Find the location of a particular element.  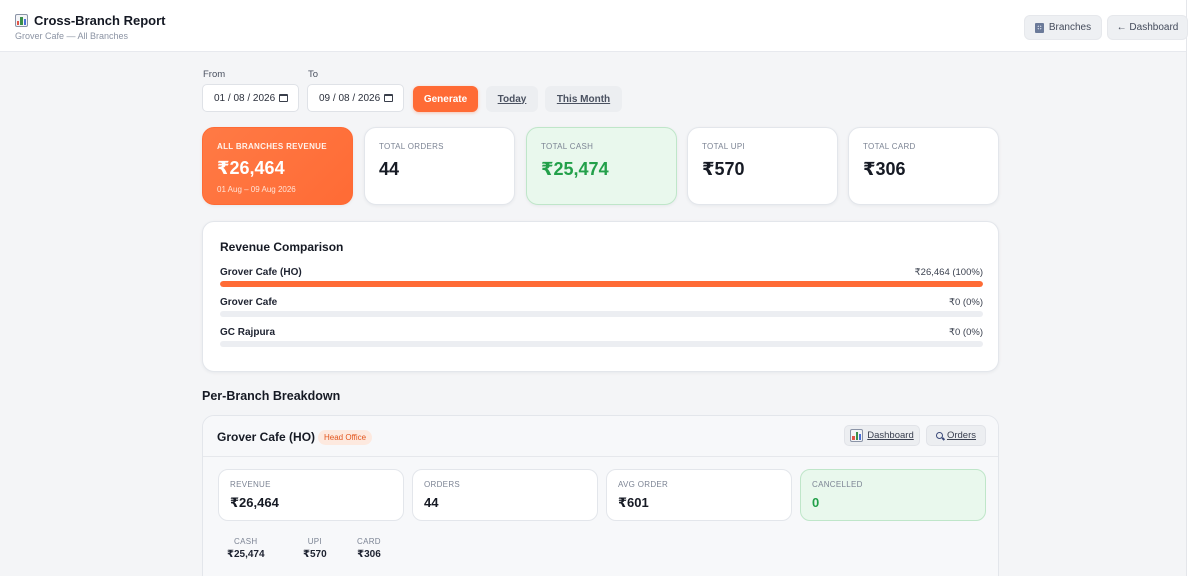

page-title: Cross-Branch Report is located at coordinates (100, 20).